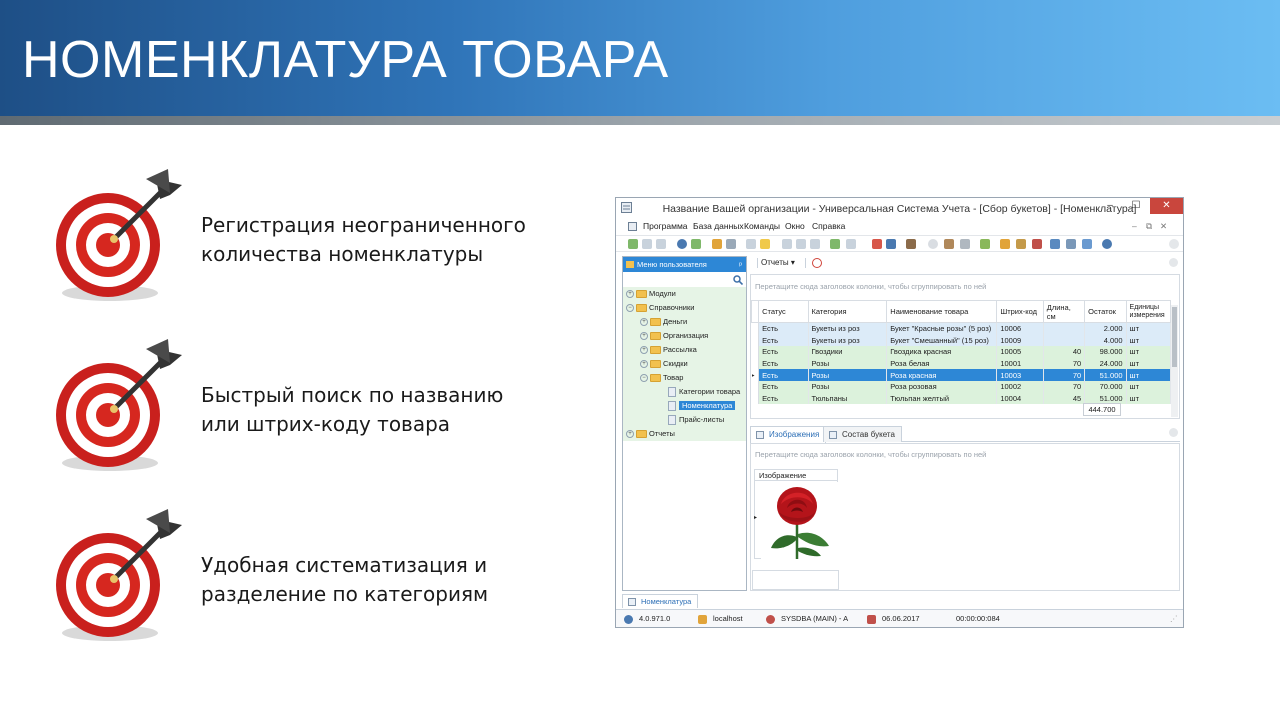  I want to click on column-header-unit: Единицы измерения, so click(1148, 311).